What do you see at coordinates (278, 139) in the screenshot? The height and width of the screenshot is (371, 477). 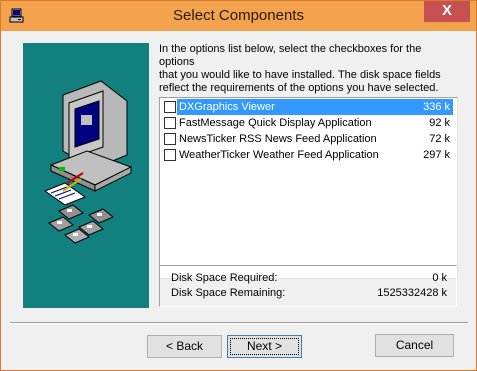 I see `component-label: NewsTicker RSS News Feed Application` at bounding box center [278, 139].